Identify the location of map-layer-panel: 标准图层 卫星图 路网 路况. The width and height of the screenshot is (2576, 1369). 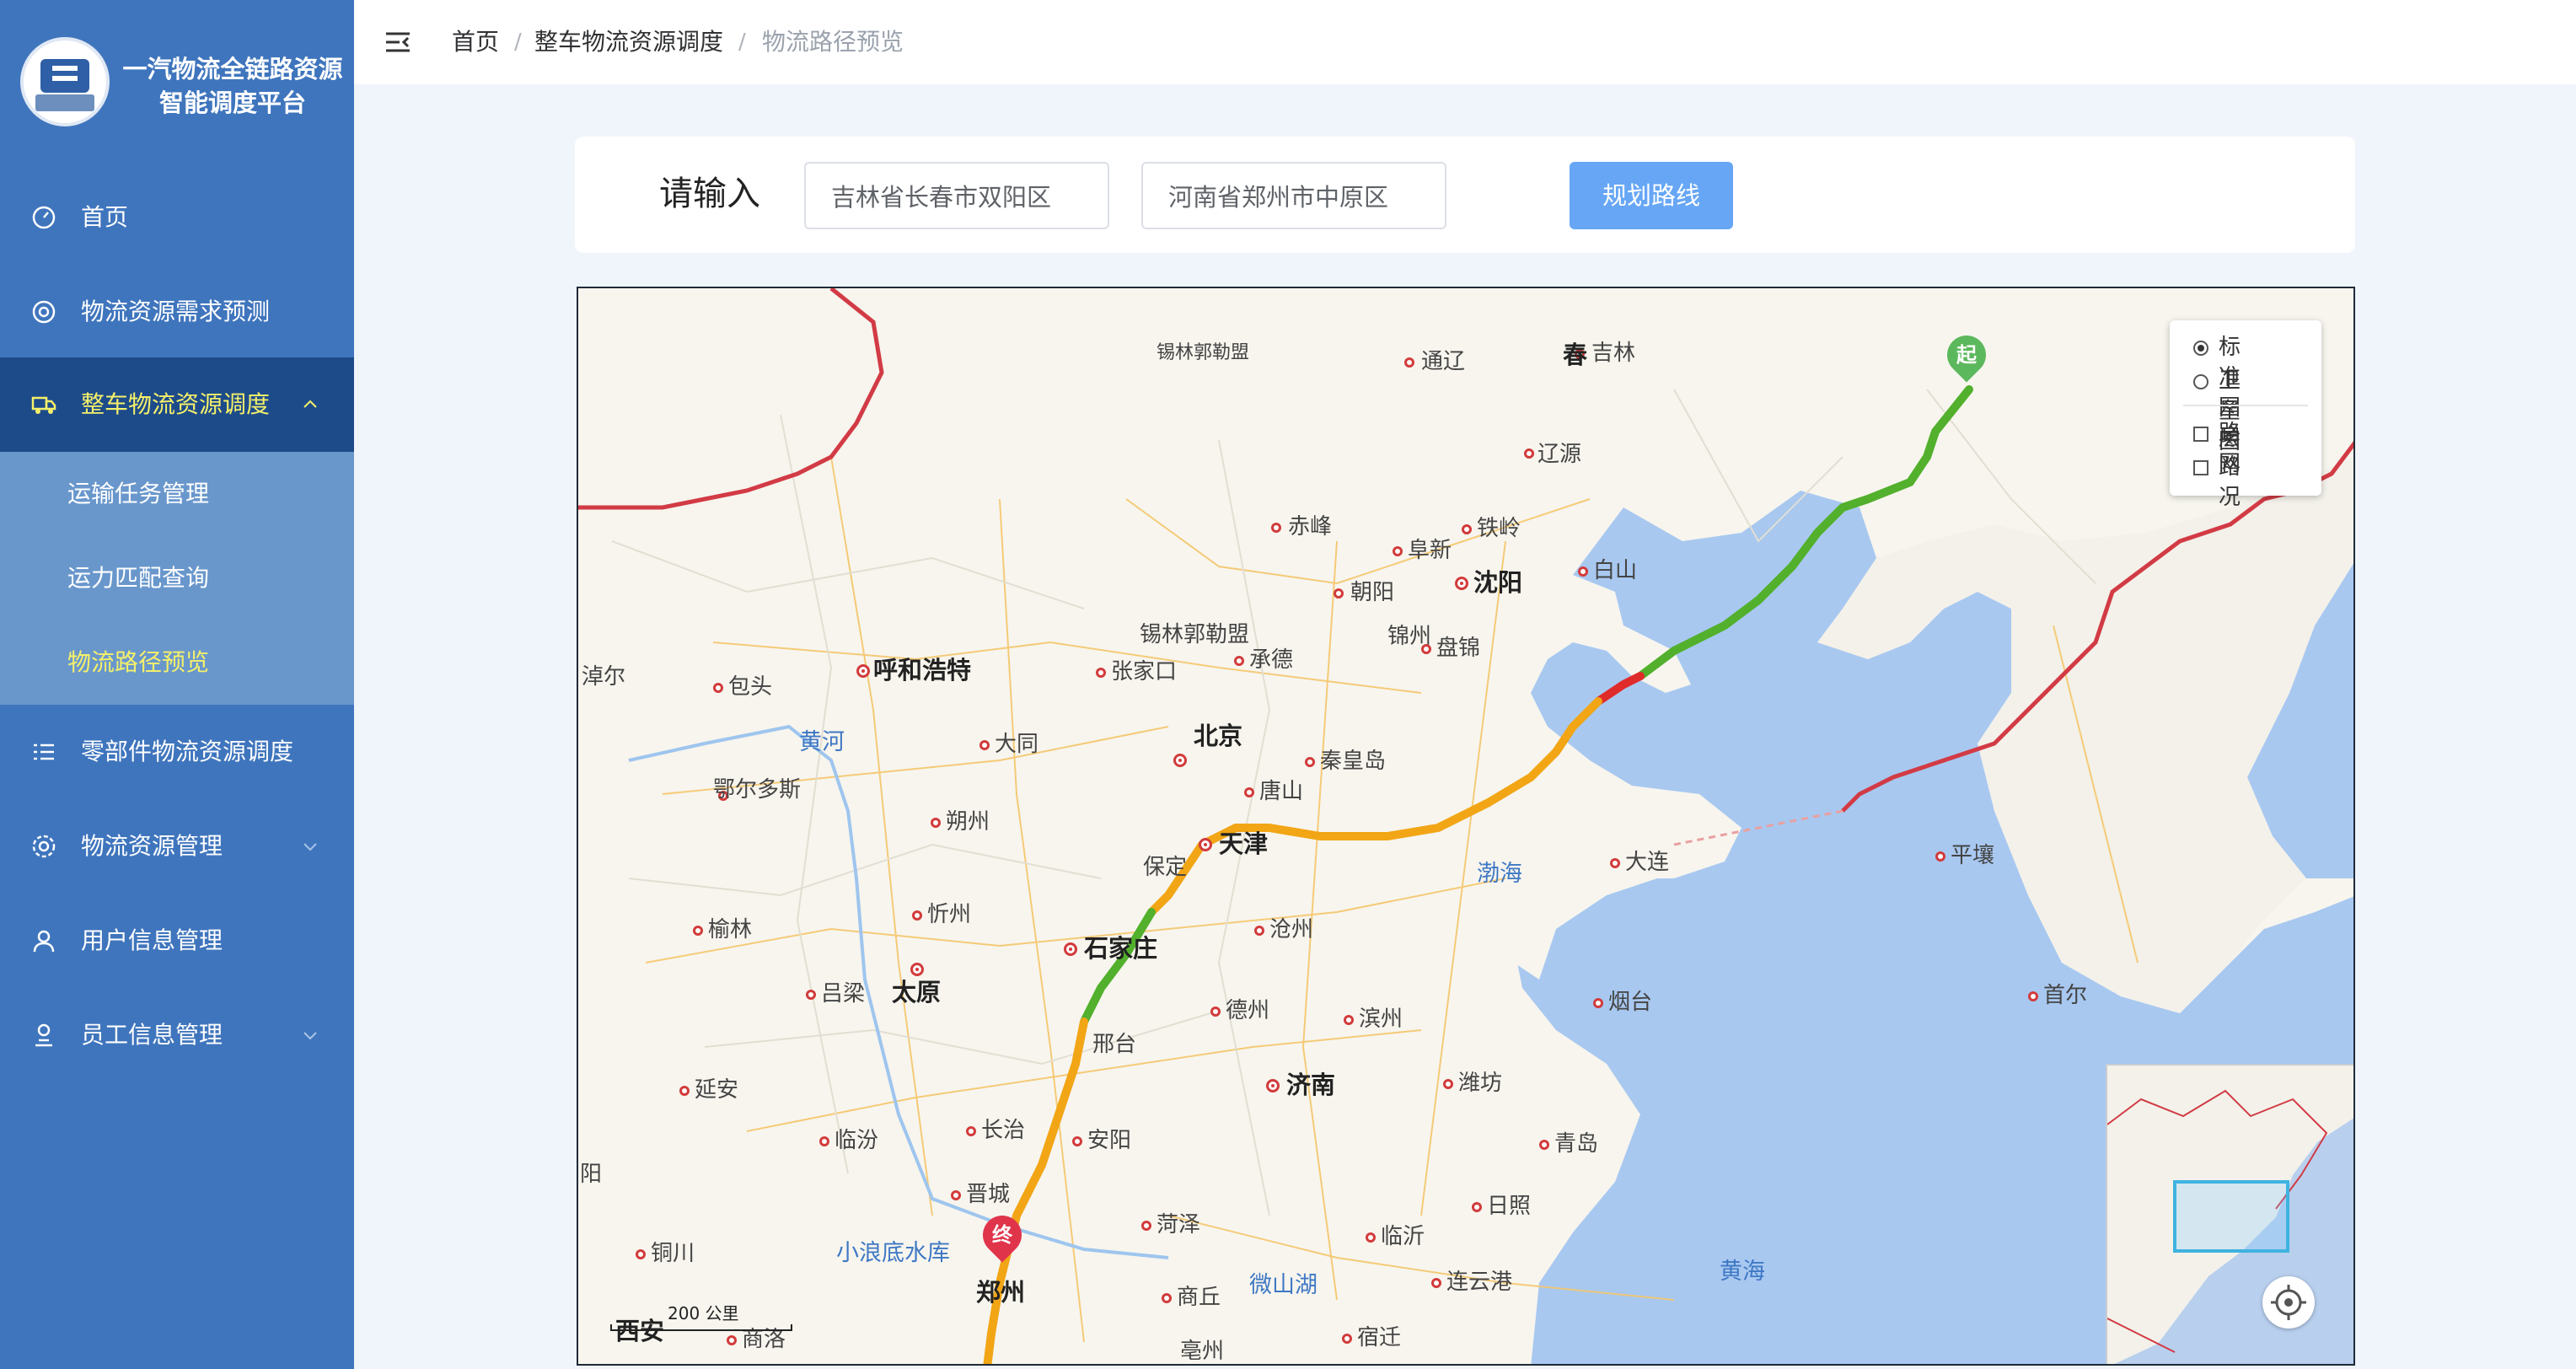
(2245, 415).